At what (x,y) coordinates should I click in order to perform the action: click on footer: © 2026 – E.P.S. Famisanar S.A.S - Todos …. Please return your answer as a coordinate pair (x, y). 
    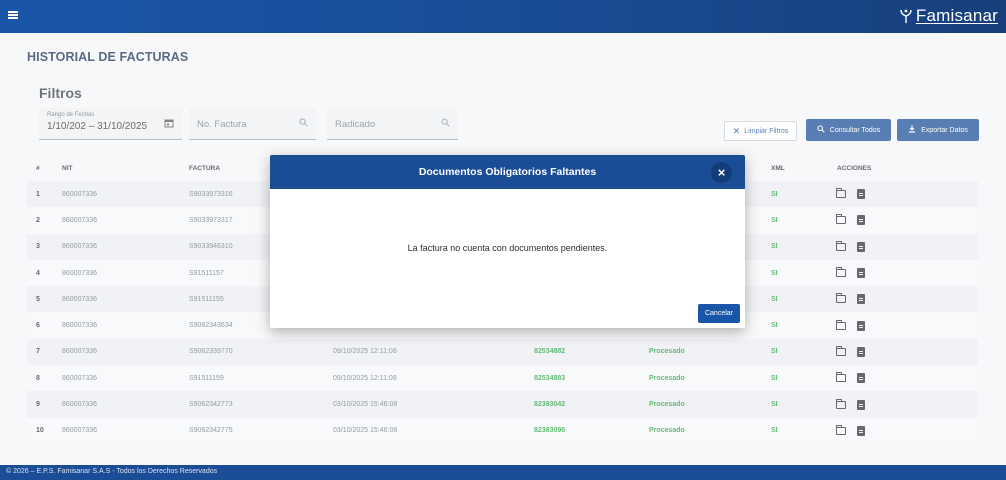
    Looking at the image, I should click on (503, 472).